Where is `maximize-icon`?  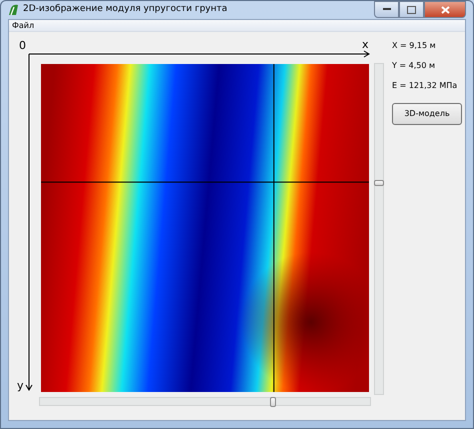 maximize-icon is located at coordinates (411, 10).